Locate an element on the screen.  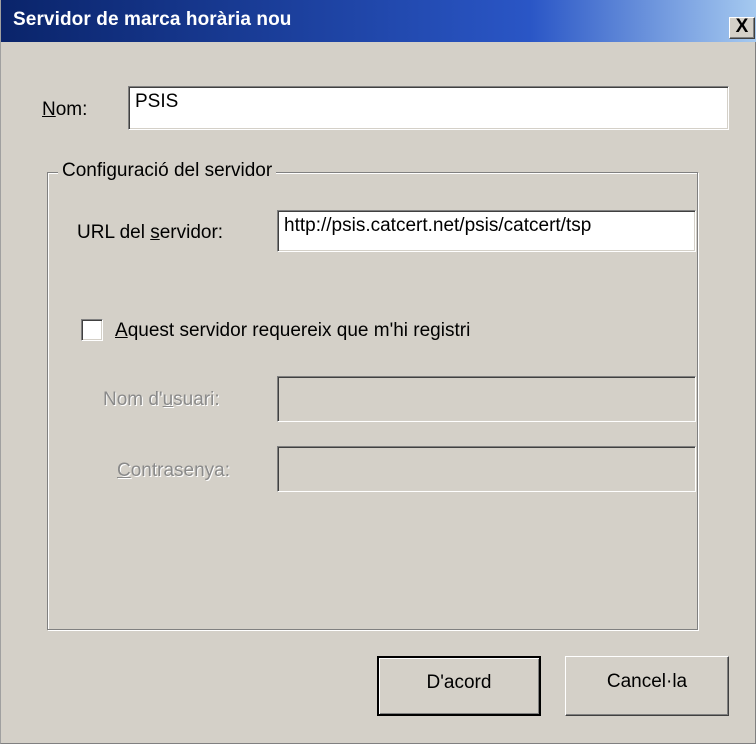
ok-button: D'acord is located at coordinates (459, 686).